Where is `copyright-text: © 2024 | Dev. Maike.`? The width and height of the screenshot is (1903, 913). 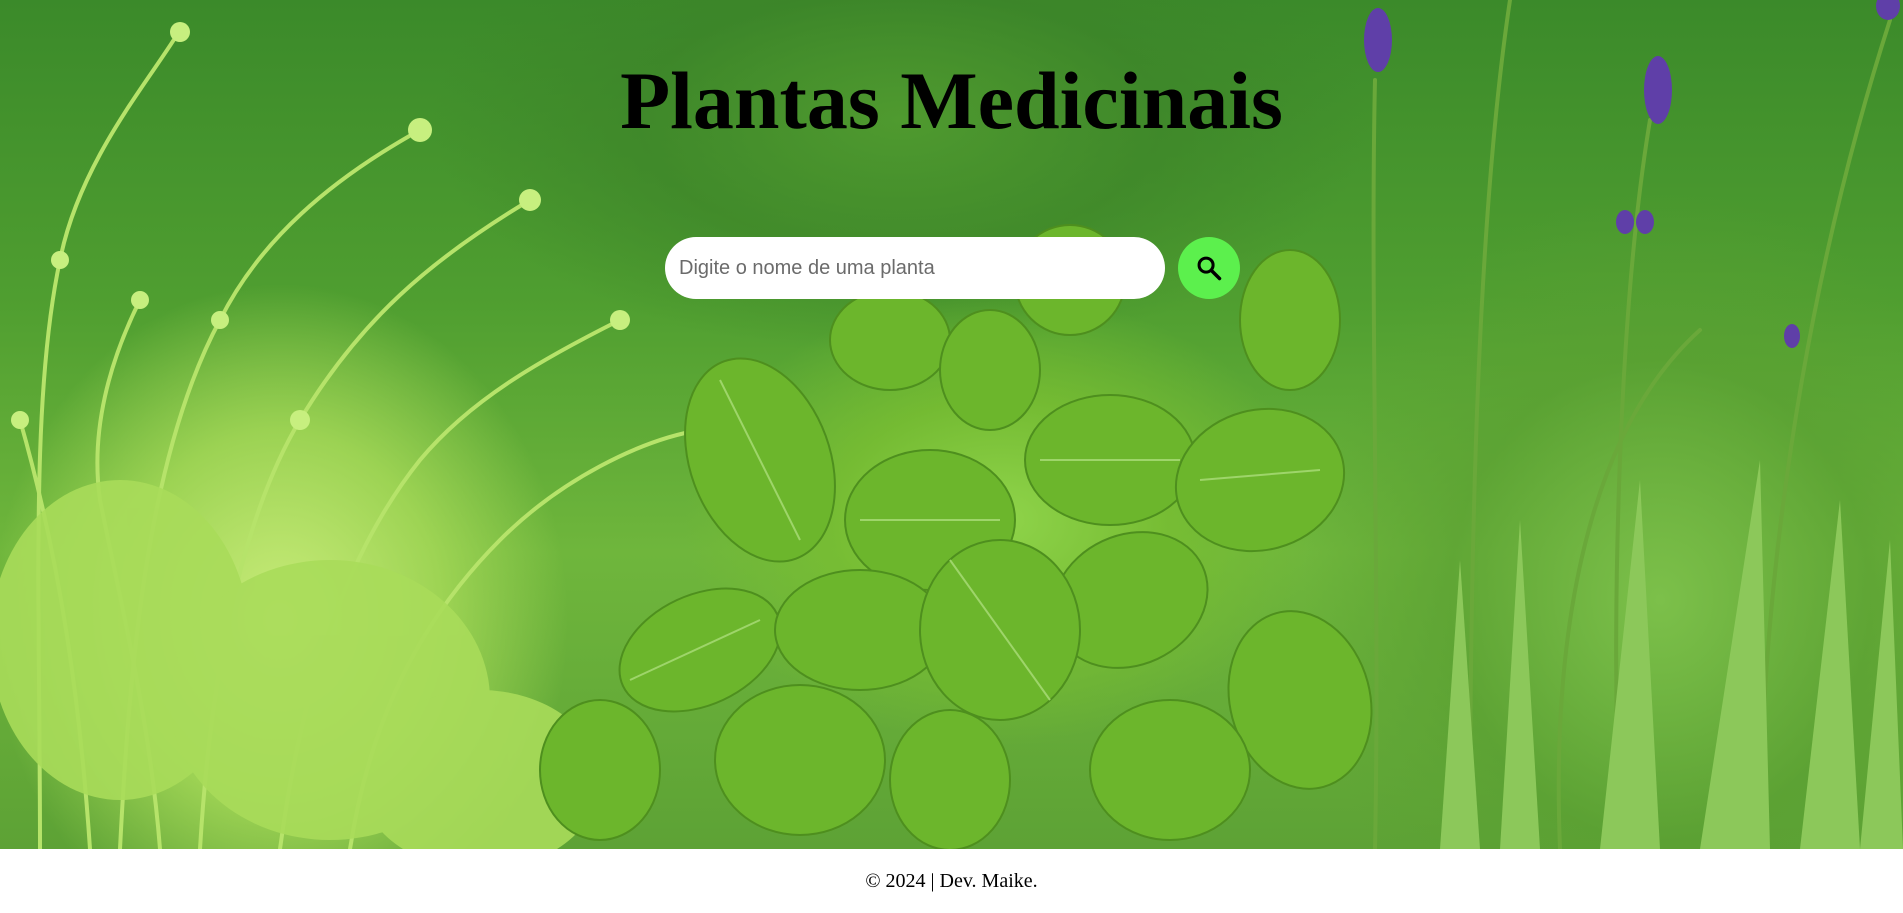
copyright-text: © 2024 | Dev. Maike. is located at coordinates (951, 880).